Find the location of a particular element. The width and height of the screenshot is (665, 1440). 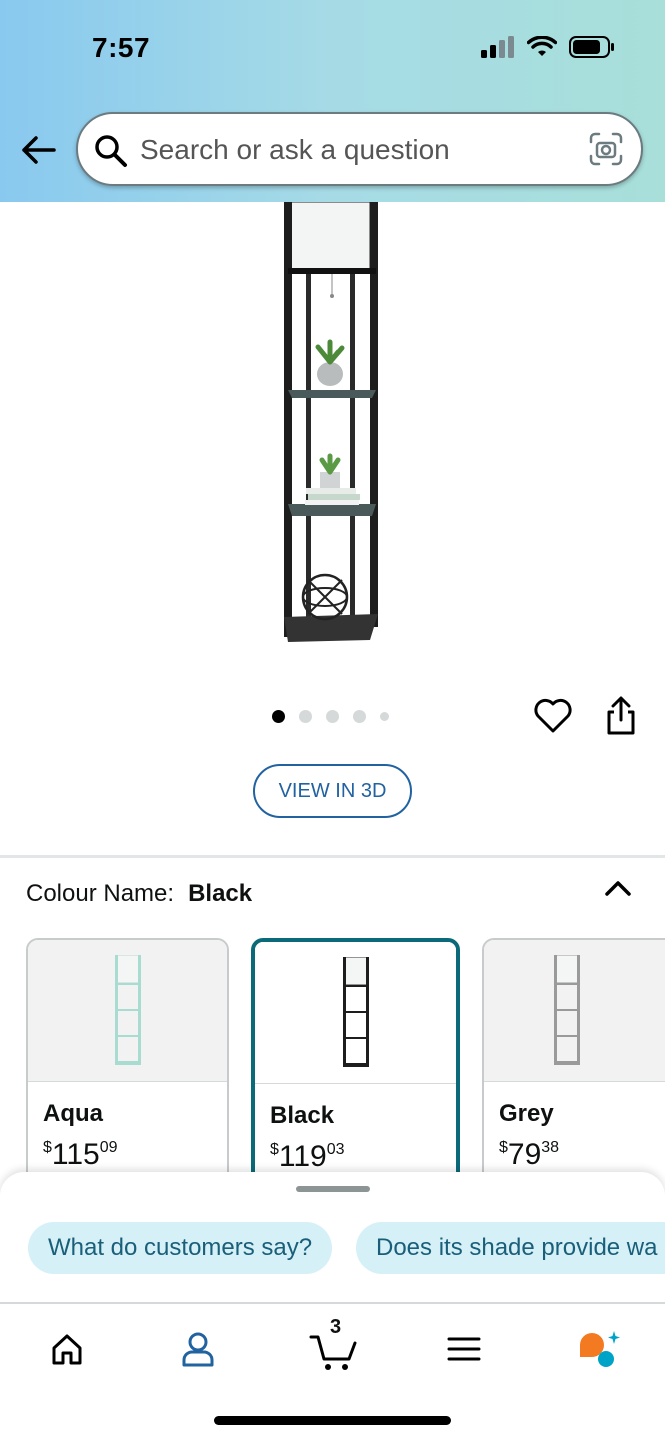

account-icon is located at coordinates (198, 1349).